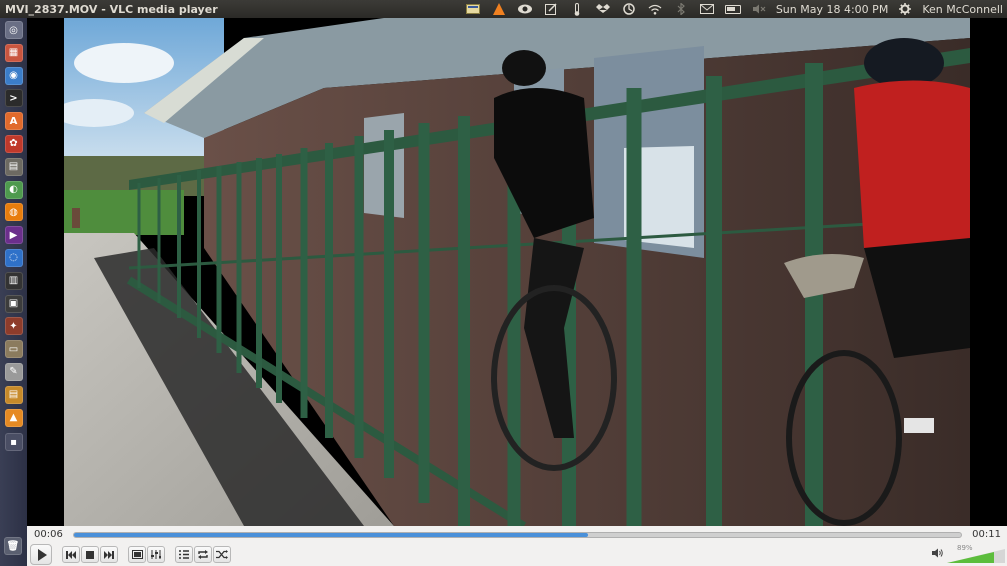 This screenshot has height=566, width=1007. I want to click on seek-slider, so click(517, 534).